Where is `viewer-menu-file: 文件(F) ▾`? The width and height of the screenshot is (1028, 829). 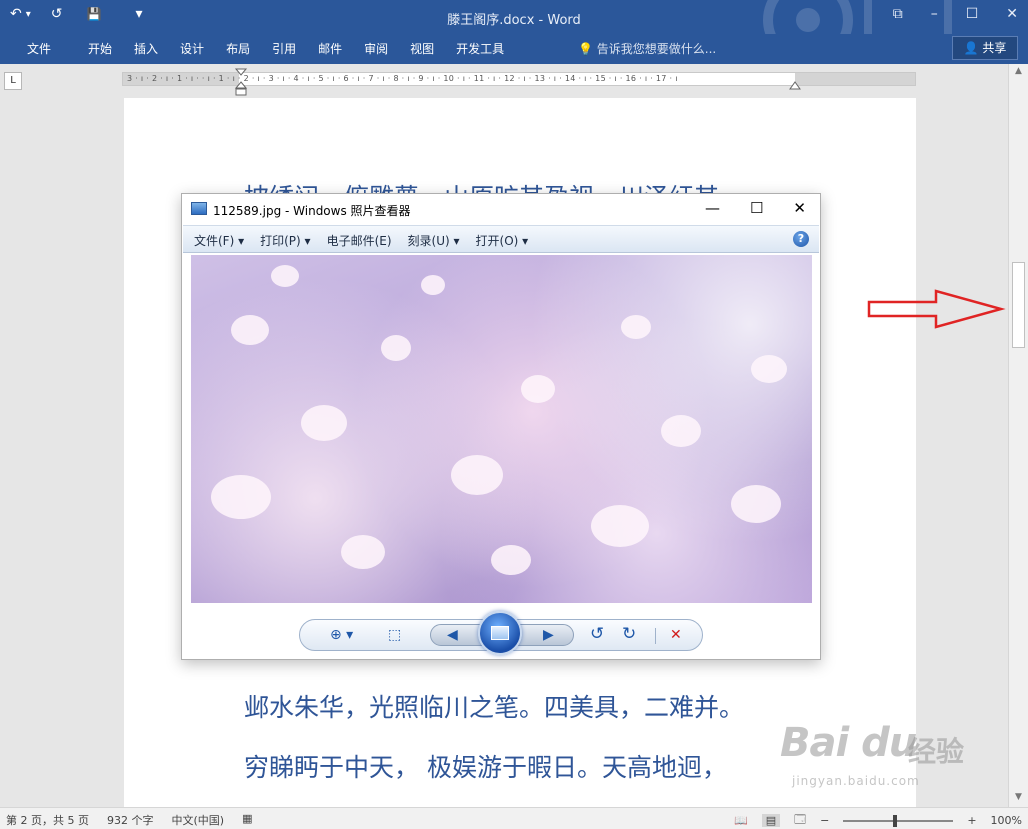 viewer-menu-file: 文件(F) ▾ is located at coordinates (219, 240).